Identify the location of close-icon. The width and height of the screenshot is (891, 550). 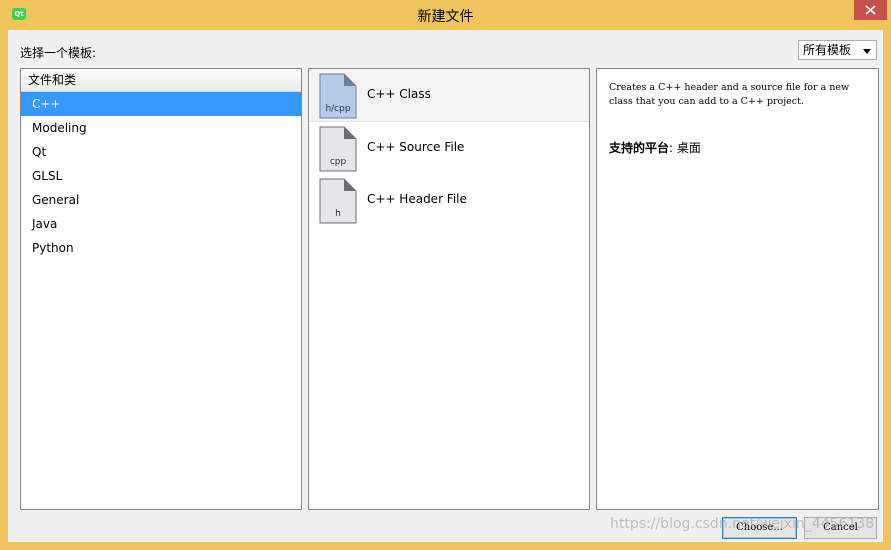
(870, 10).